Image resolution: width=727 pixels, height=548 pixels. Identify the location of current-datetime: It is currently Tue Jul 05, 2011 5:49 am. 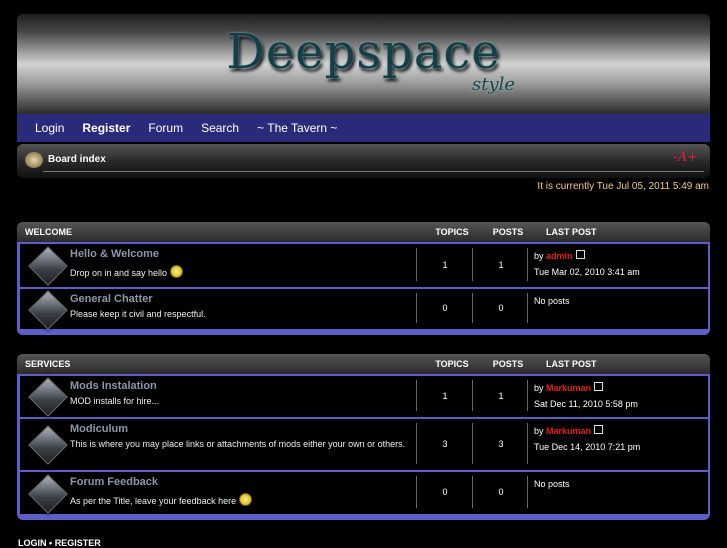
(623, 186).